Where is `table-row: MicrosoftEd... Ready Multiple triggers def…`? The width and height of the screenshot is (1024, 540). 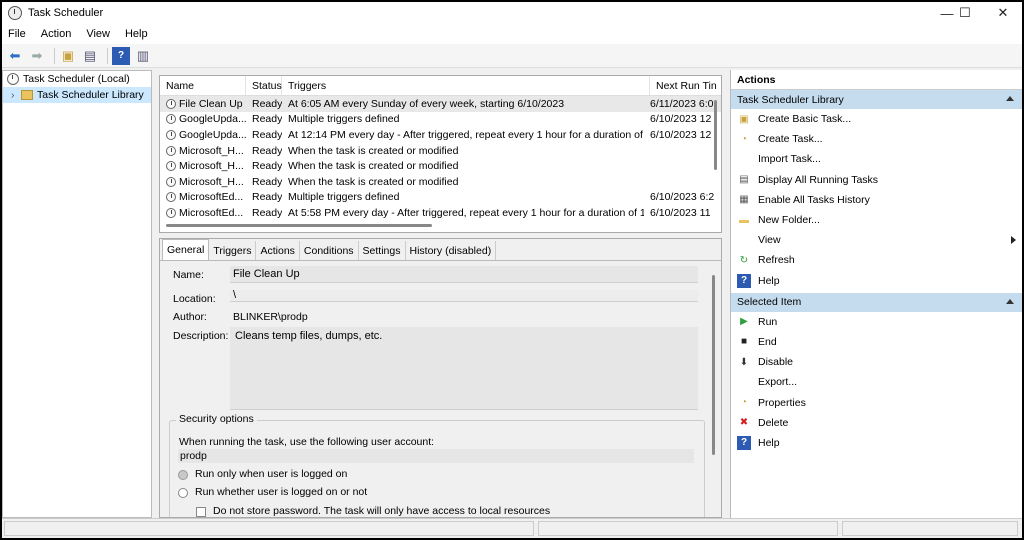 table-row: MicrosoftEd... Ready Multiple triggers def… is located at coordinates (440, 198).